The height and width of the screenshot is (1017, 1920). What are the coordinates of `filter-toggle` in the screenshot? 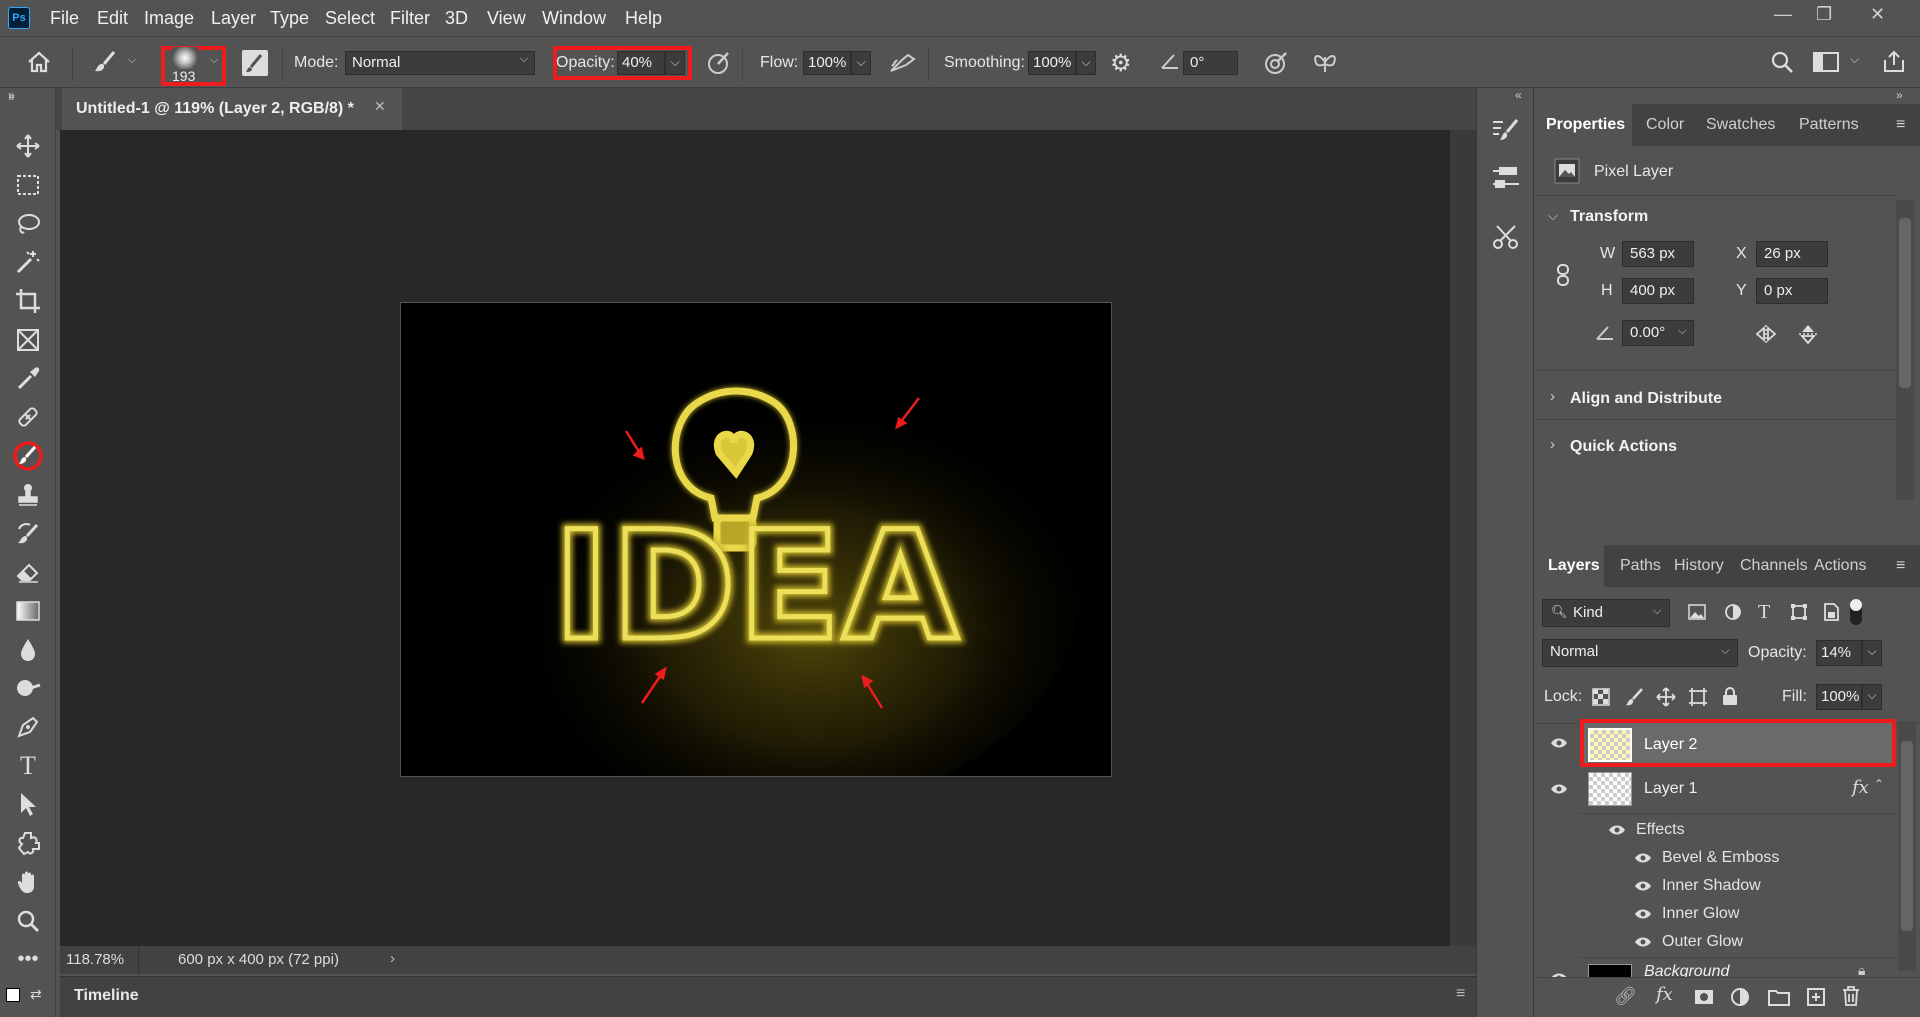 It's located at (1856, 612).